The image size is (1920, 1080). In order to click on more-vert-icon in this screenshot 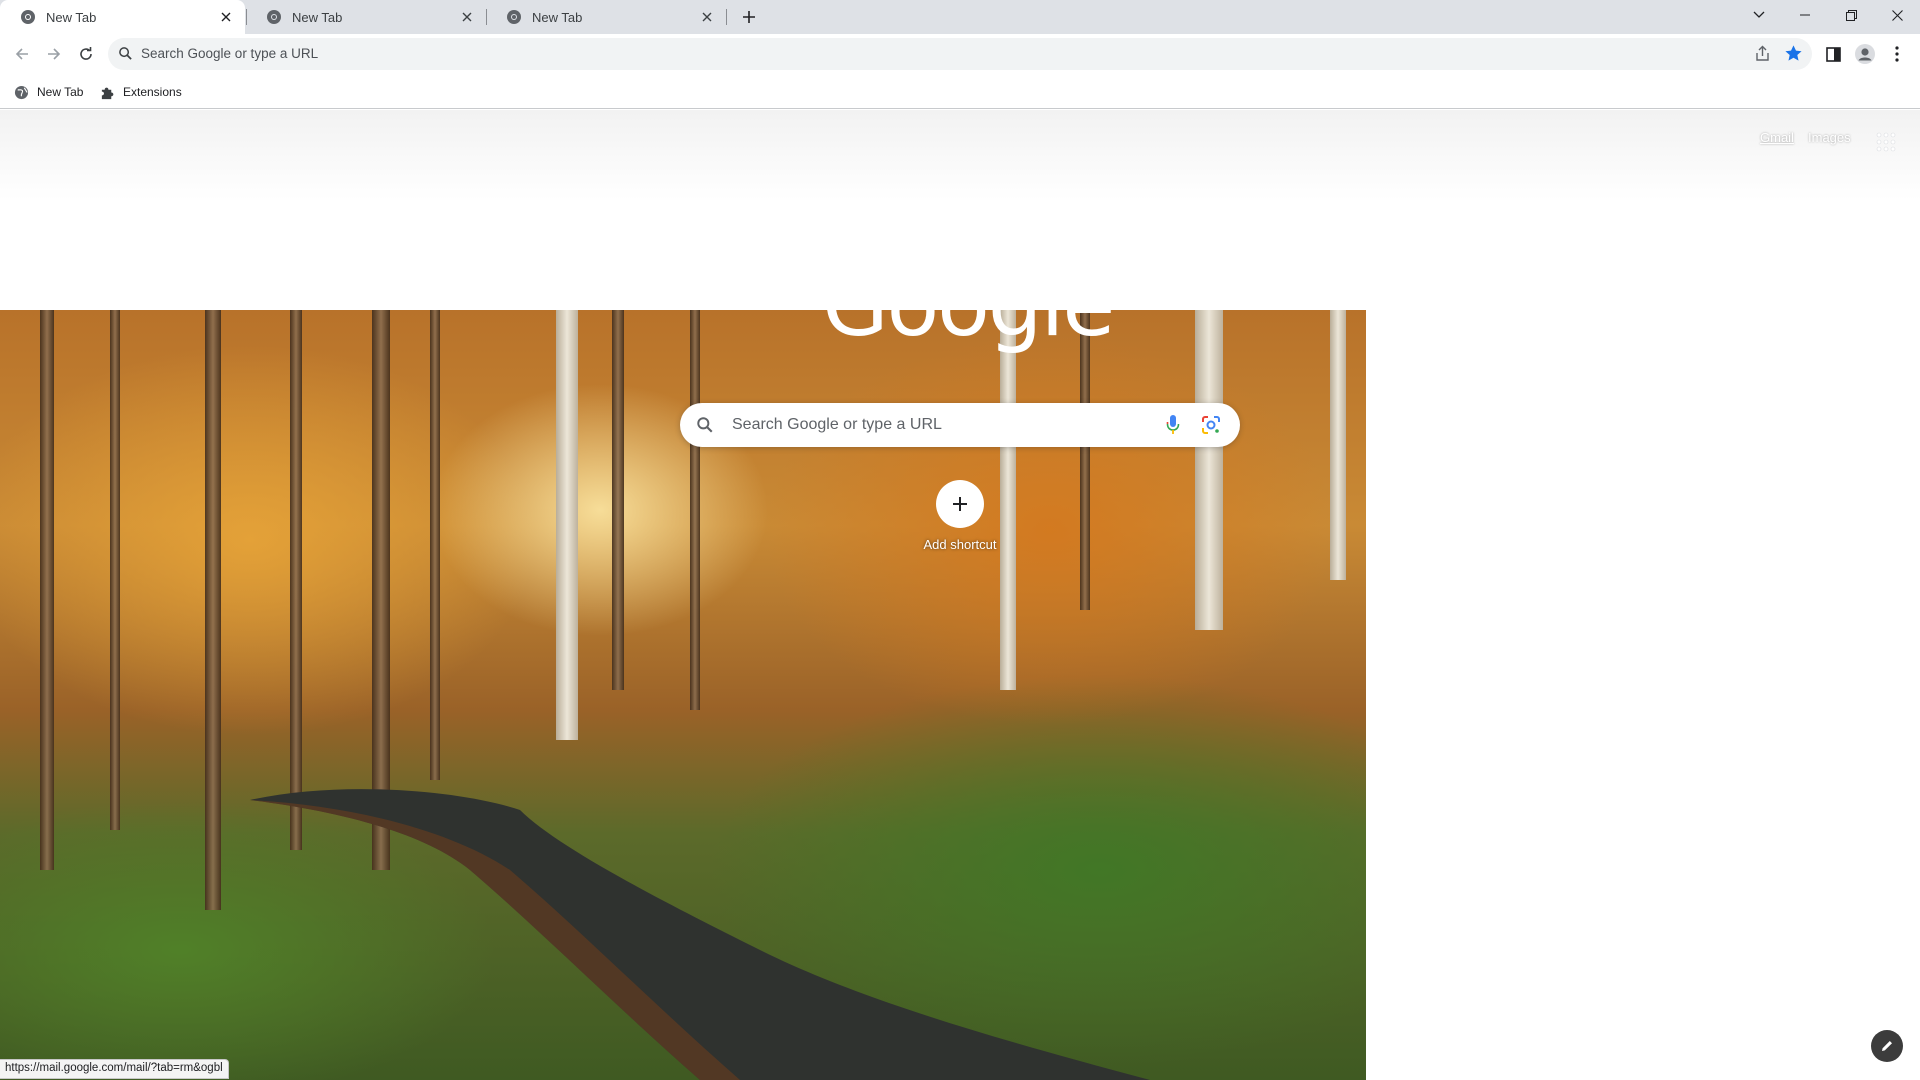, I will do `click(1897, 54)`.